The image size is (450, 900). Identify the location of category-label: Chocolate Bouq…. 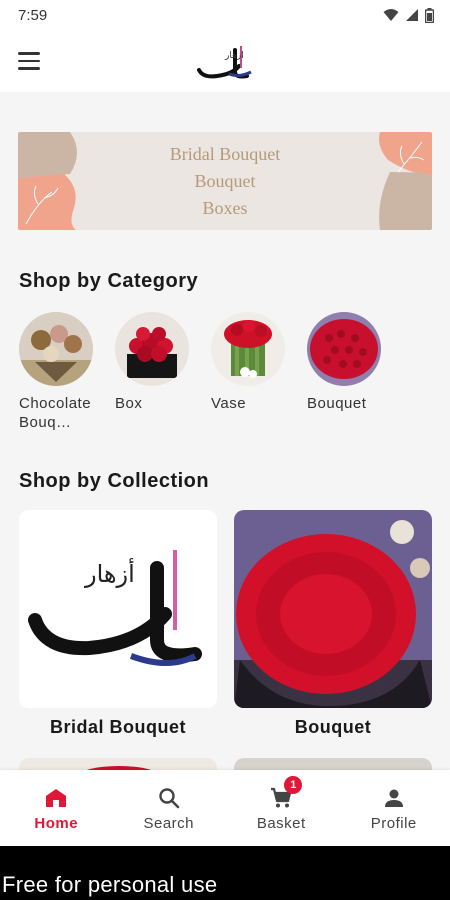
(55, 413).